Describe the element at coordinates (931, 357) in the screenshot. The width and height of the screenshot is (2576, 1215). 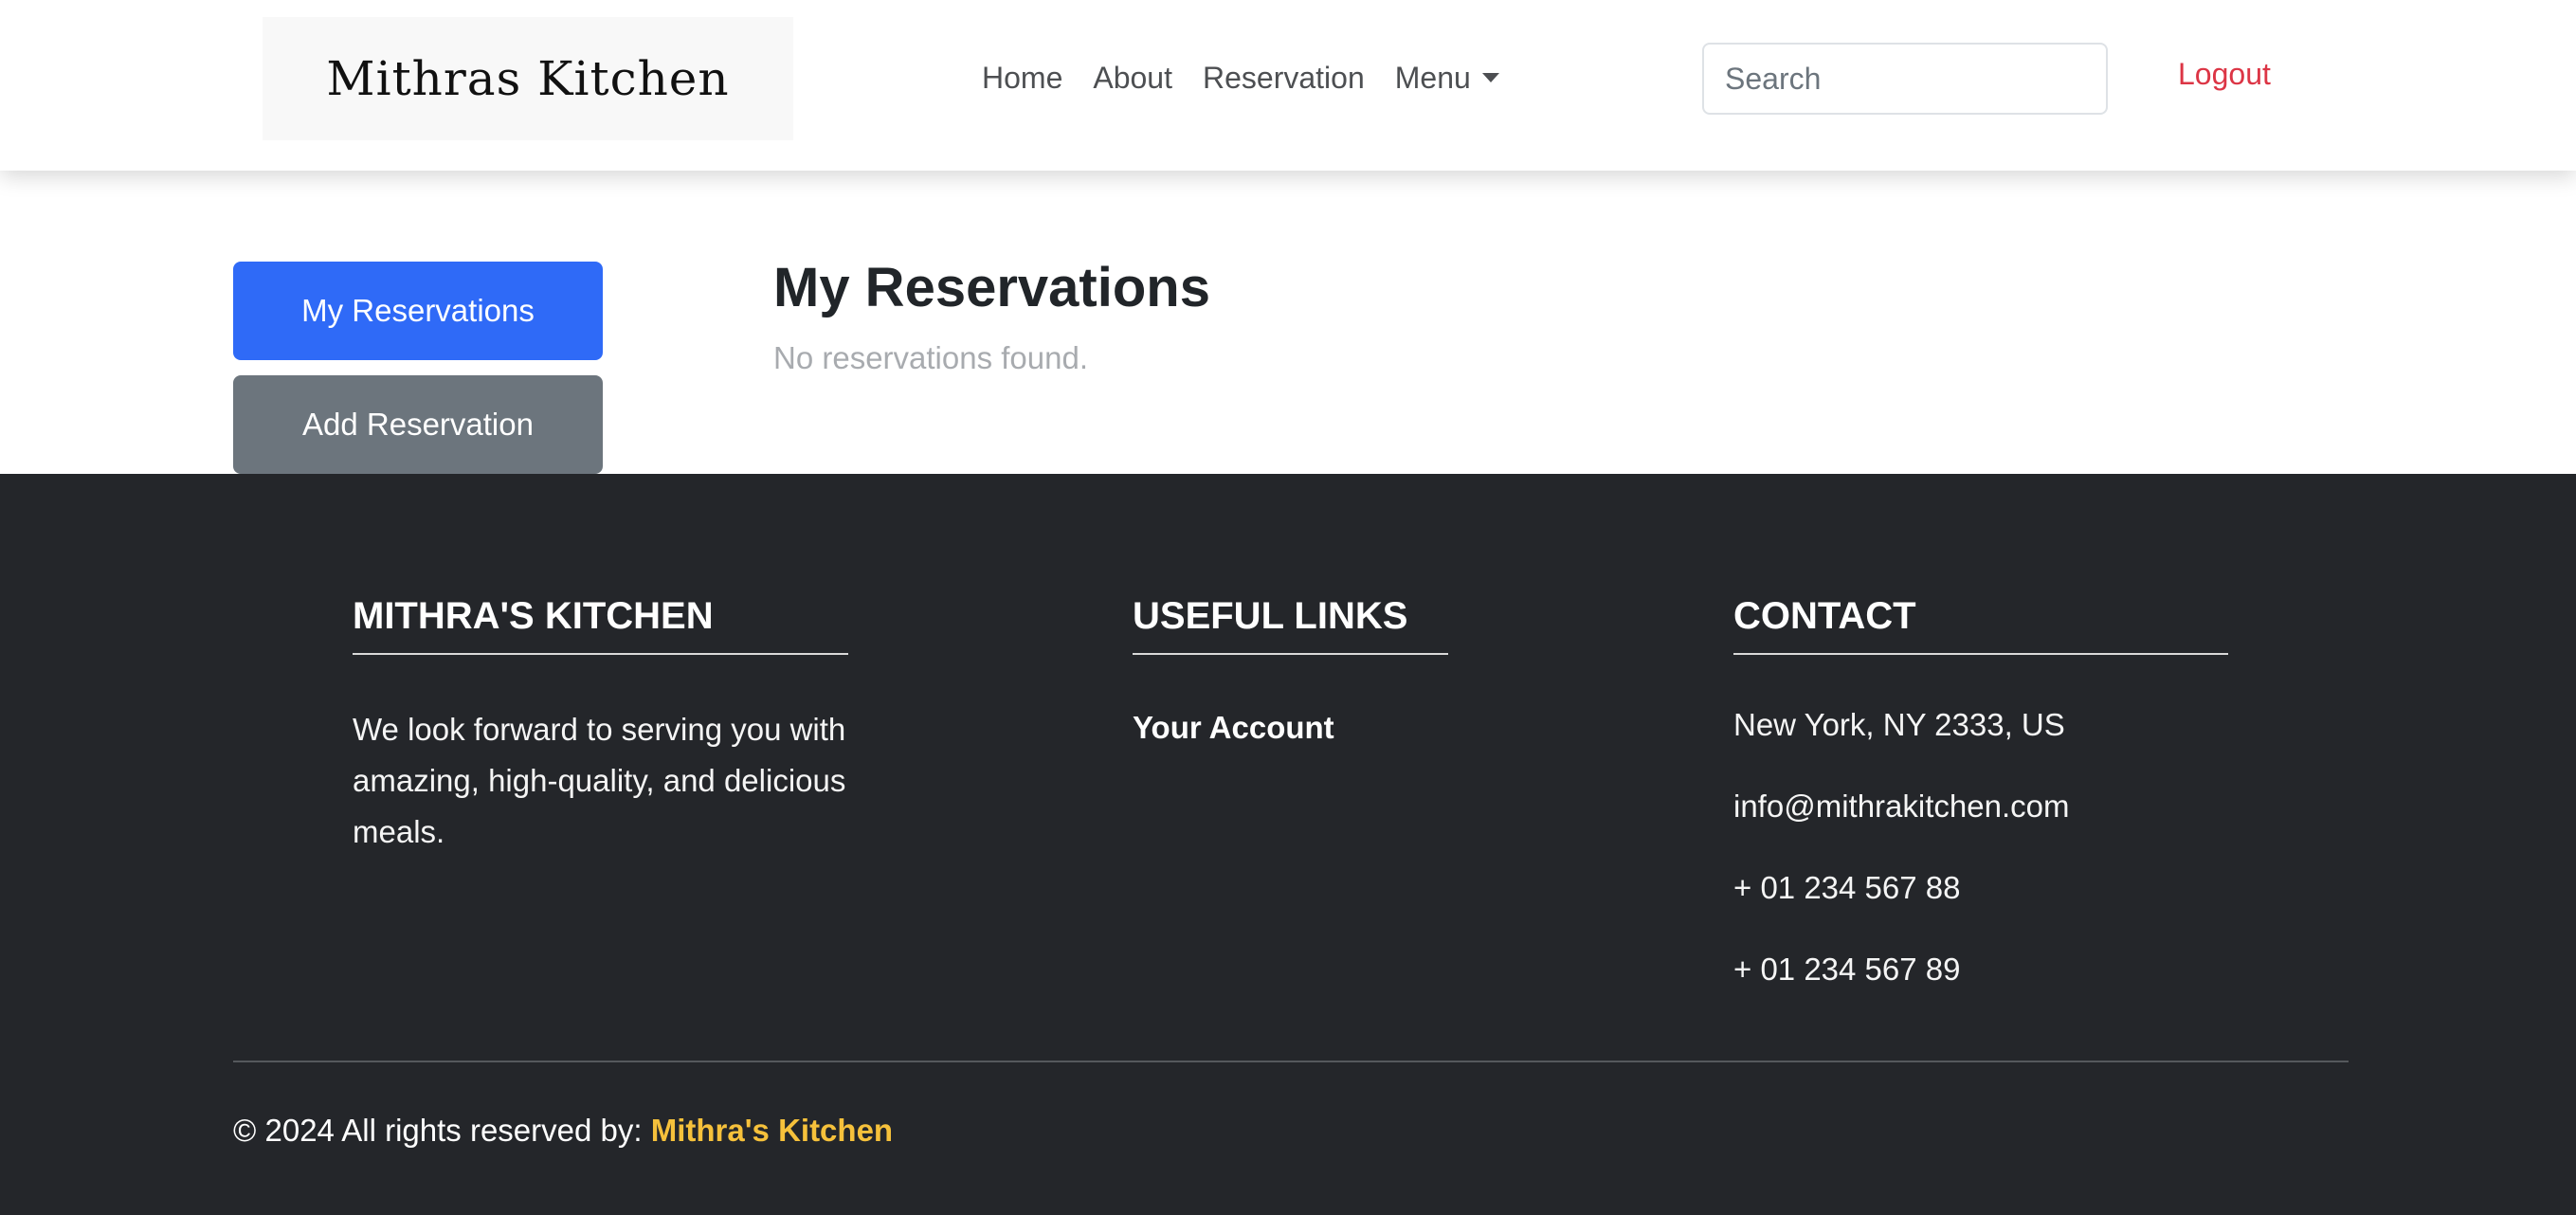
I see `empty-state-message: No reservations found.` at that location.